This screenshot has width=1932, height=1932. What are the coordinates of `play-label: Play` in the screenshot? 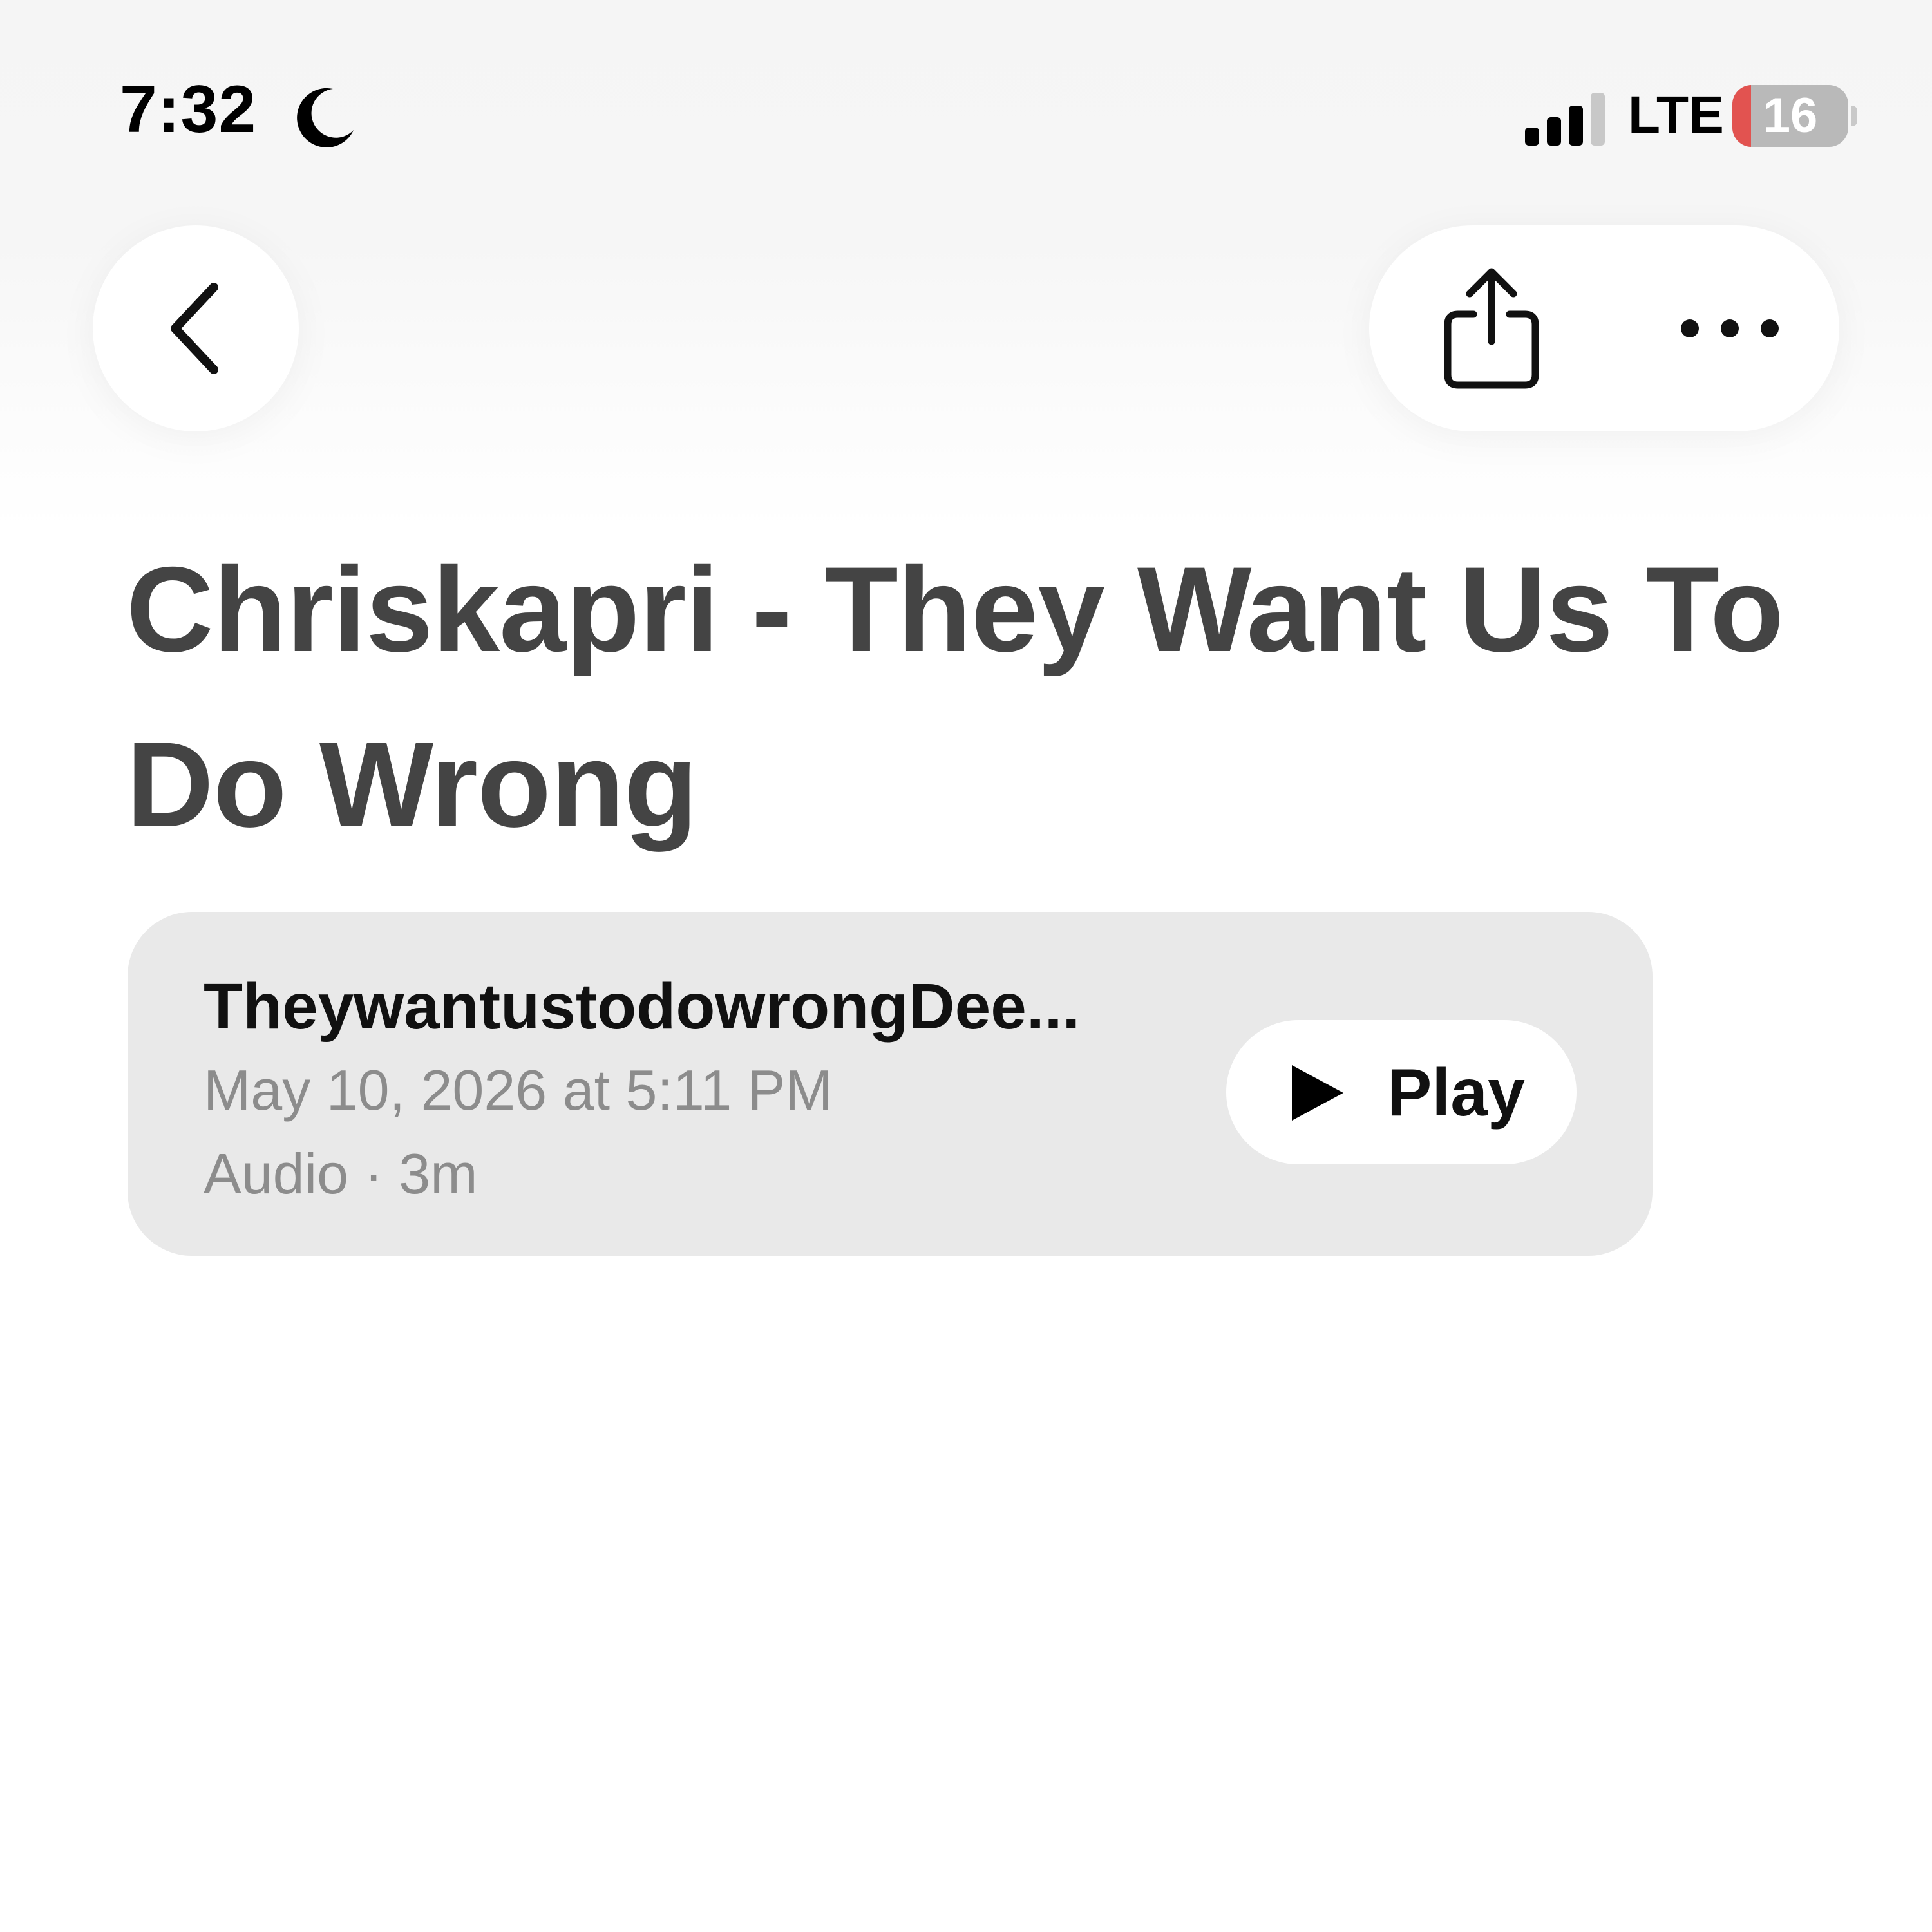 It's located at (1456, 1093).